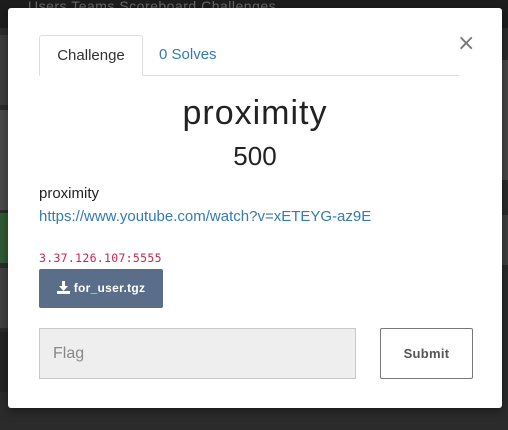  Describe the element at coordinates (100, 258) in the screenshot. I see `connection-info: 3.37.126.107:5555` at that location.